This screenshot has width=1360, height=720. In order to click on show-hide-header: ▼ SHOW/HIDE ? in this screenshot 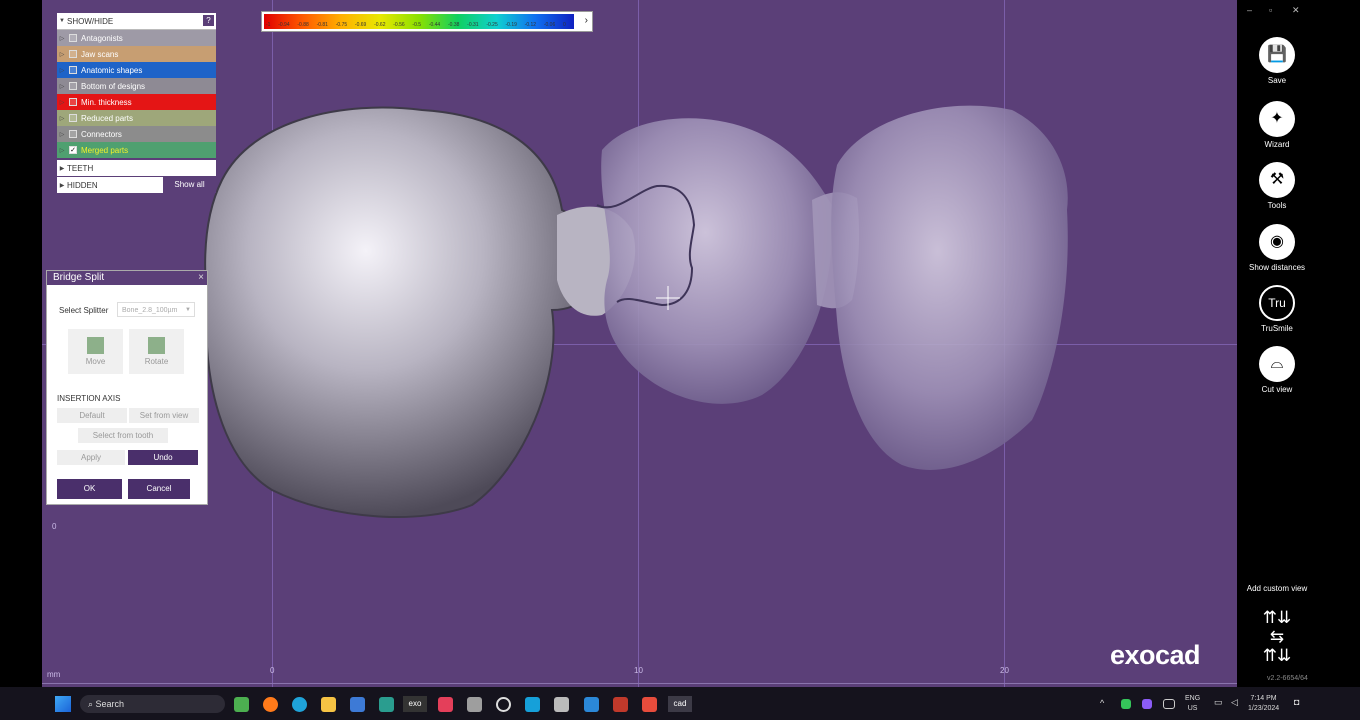, I will do `click(136, 21)`.